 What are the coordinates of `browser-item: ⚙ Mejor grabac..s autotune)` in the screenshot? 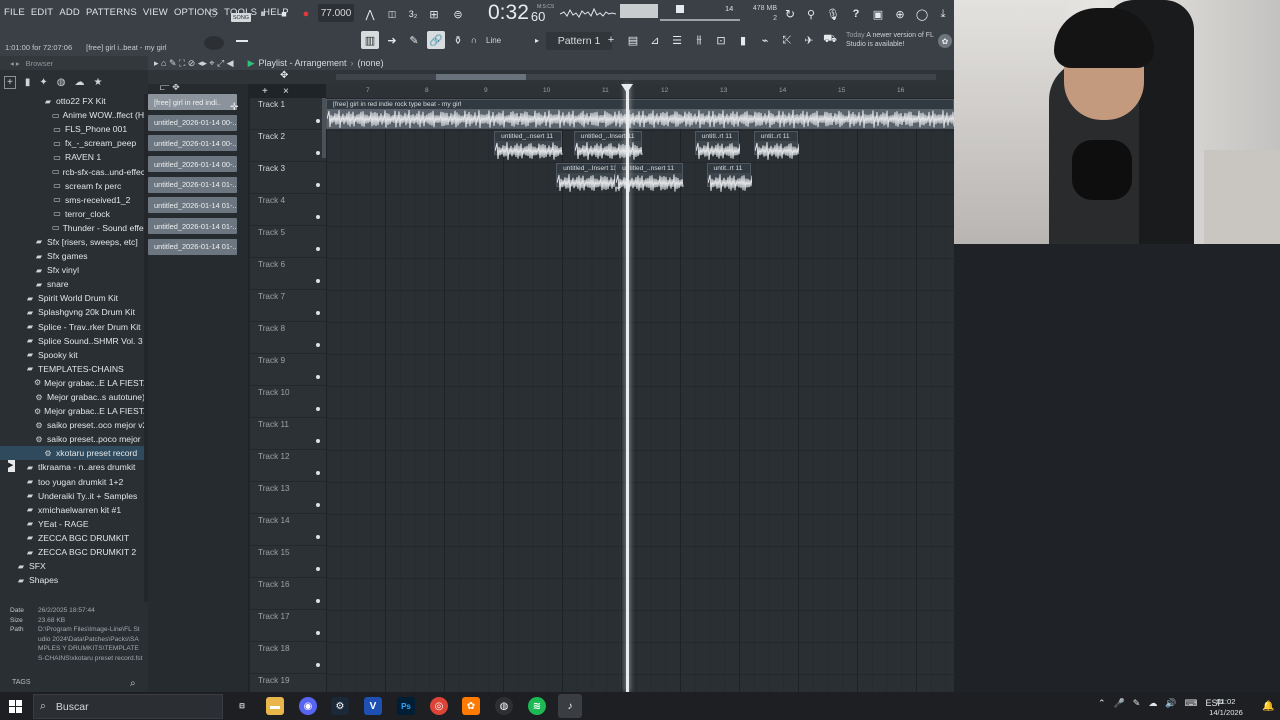 It's located at (74, 397).